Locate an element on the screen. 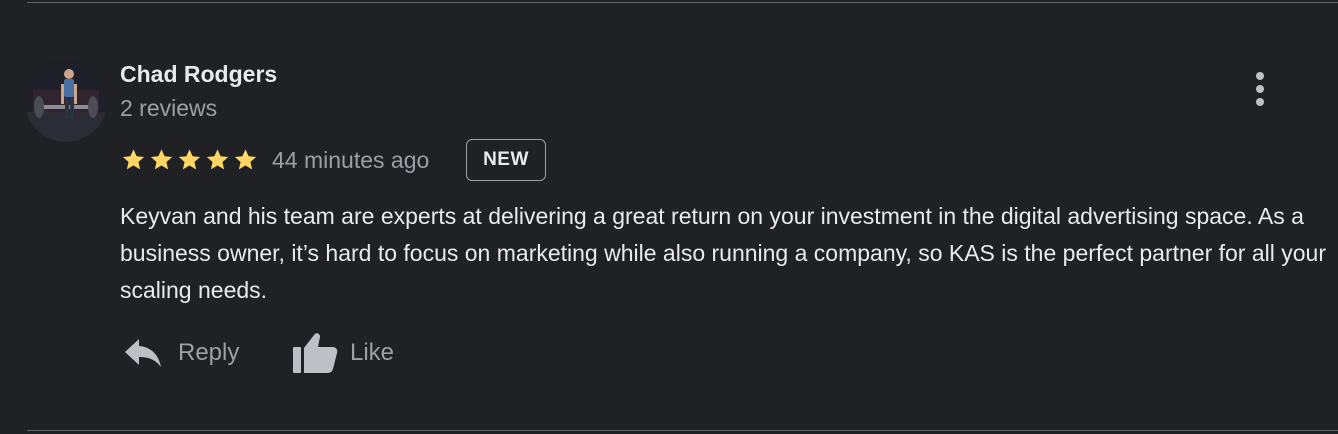 Image resolution: width=1338 pixels, height=434 pixels. star-rating is located at coordinates (189, 160).